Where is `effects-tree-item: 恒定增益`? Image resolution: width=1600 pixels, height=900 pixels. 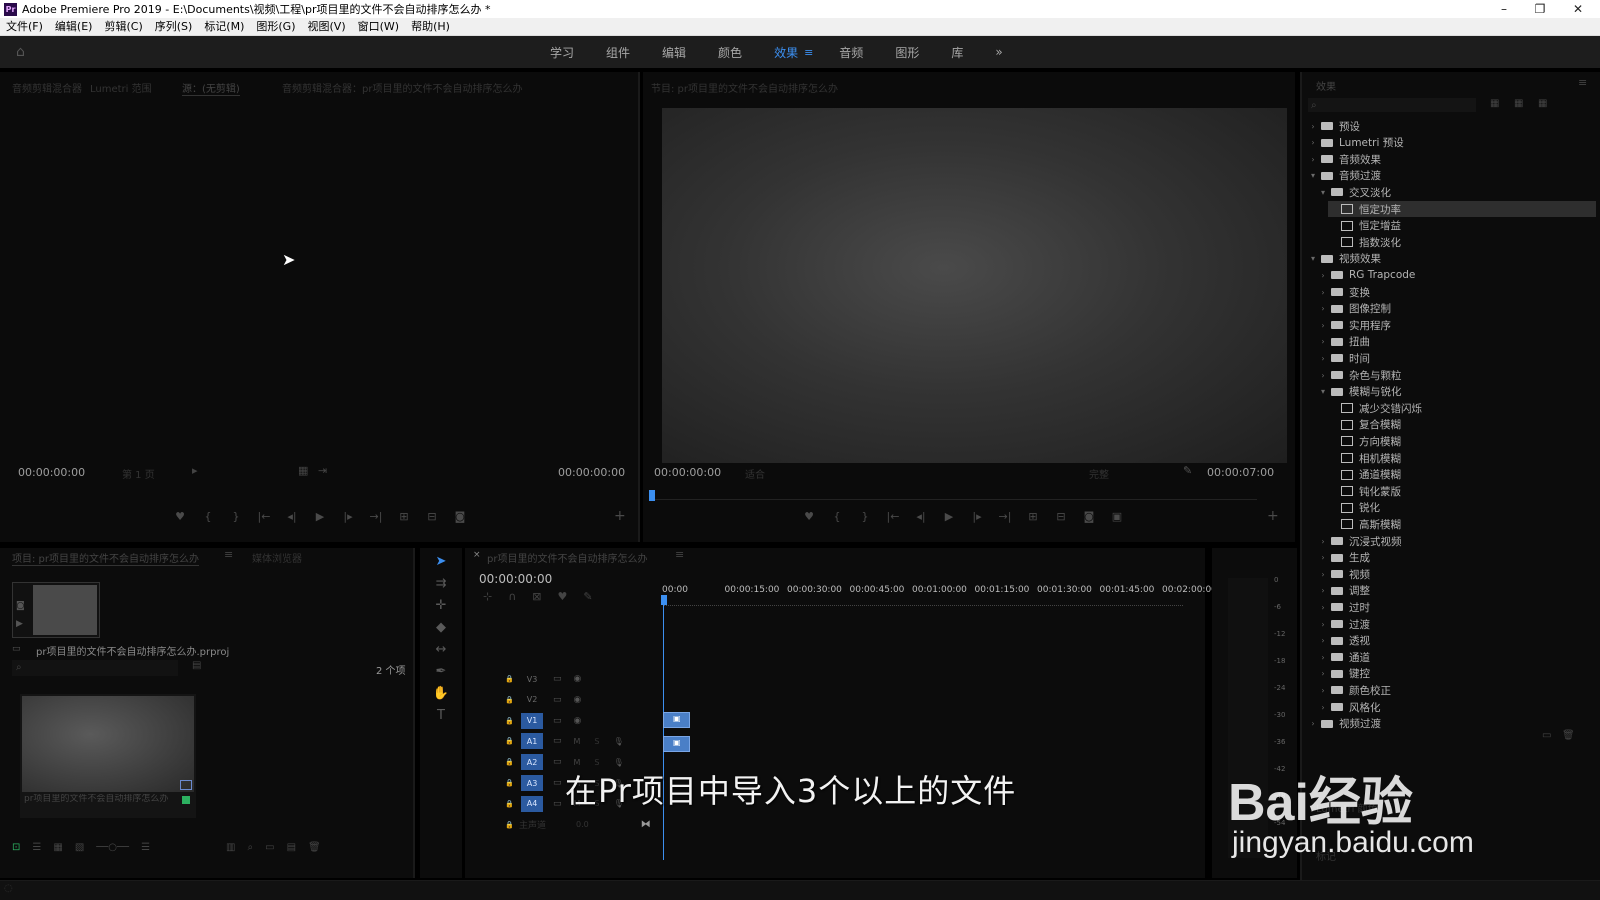
effects-tree-item: 恒定增益 is located at coordinates (1462, 226).